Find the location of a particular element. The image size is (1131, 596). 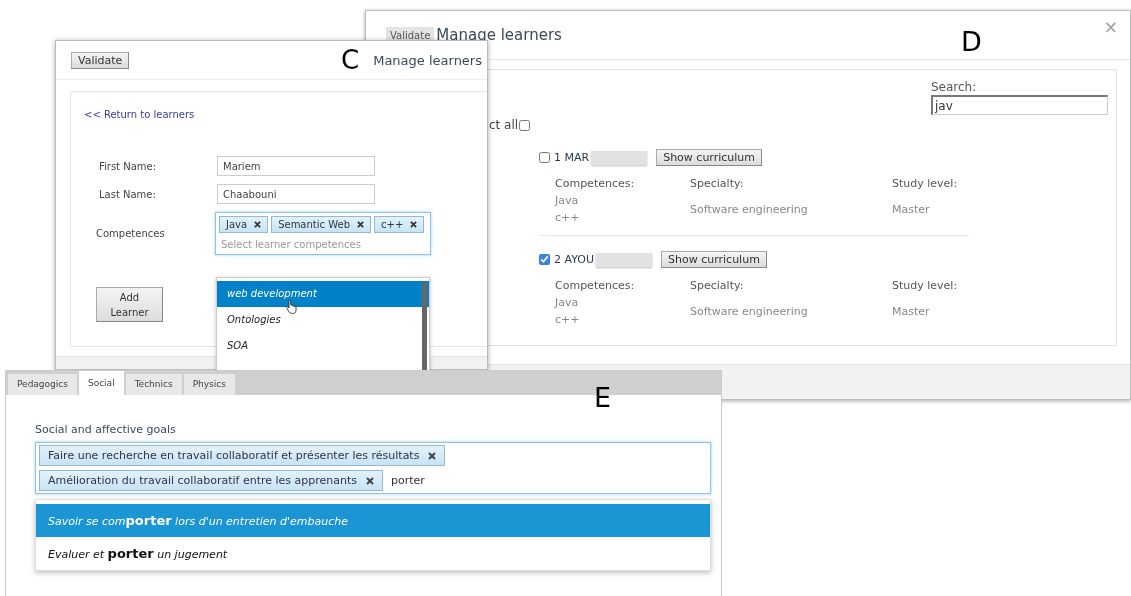

panel-label: E is located at coordinates (603, 397).